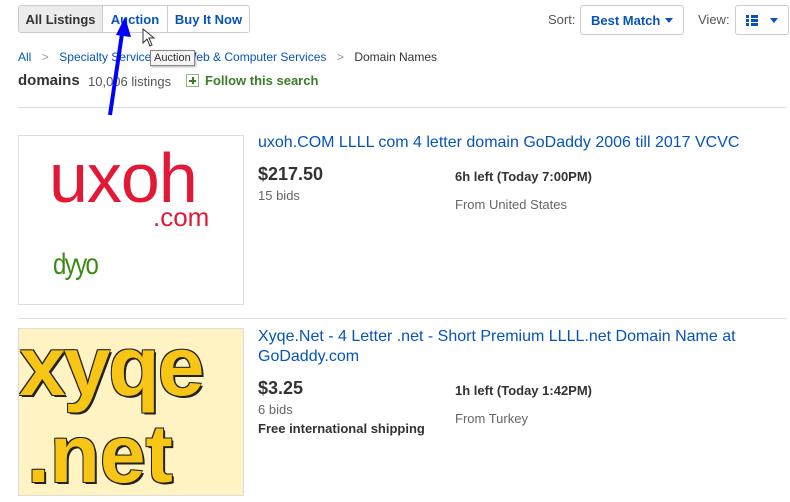 This screenshot has height=502, width=790. What do you see at coordinates (524, 176) in the screenshot?
I see `listing-time-left: 6h left (Today 7:00PM)` at bounding box center [524, 176].